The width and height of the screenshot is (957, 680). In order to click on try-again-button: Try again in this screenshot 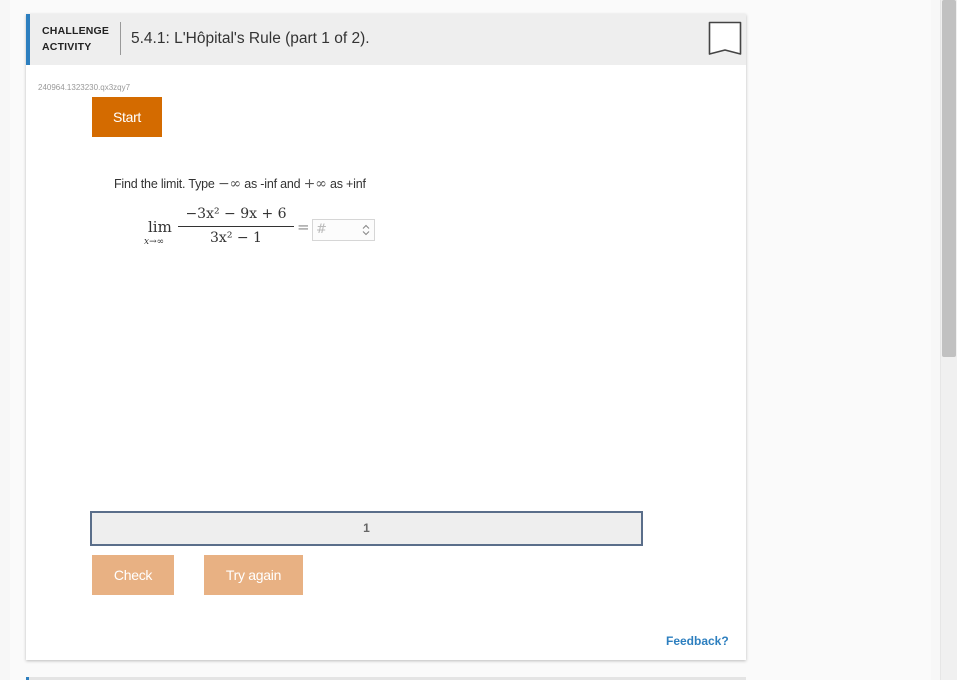, I will do `click(253, 575)`.